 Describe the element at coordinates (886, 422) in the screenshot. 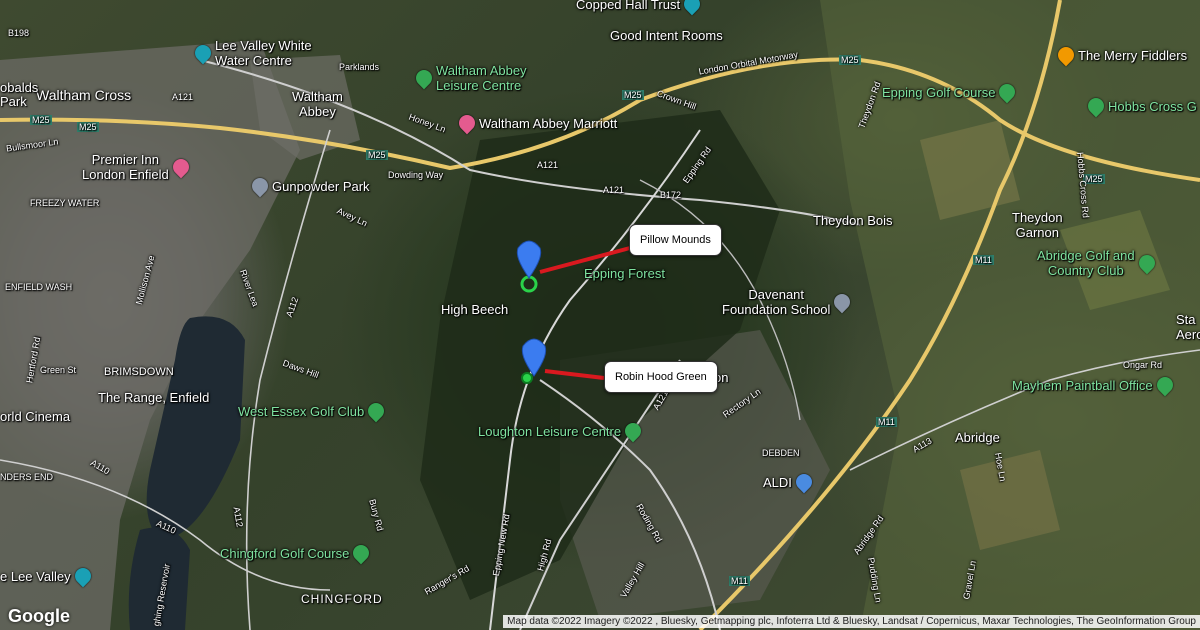

I see `m11-label-b: M11` at that location.